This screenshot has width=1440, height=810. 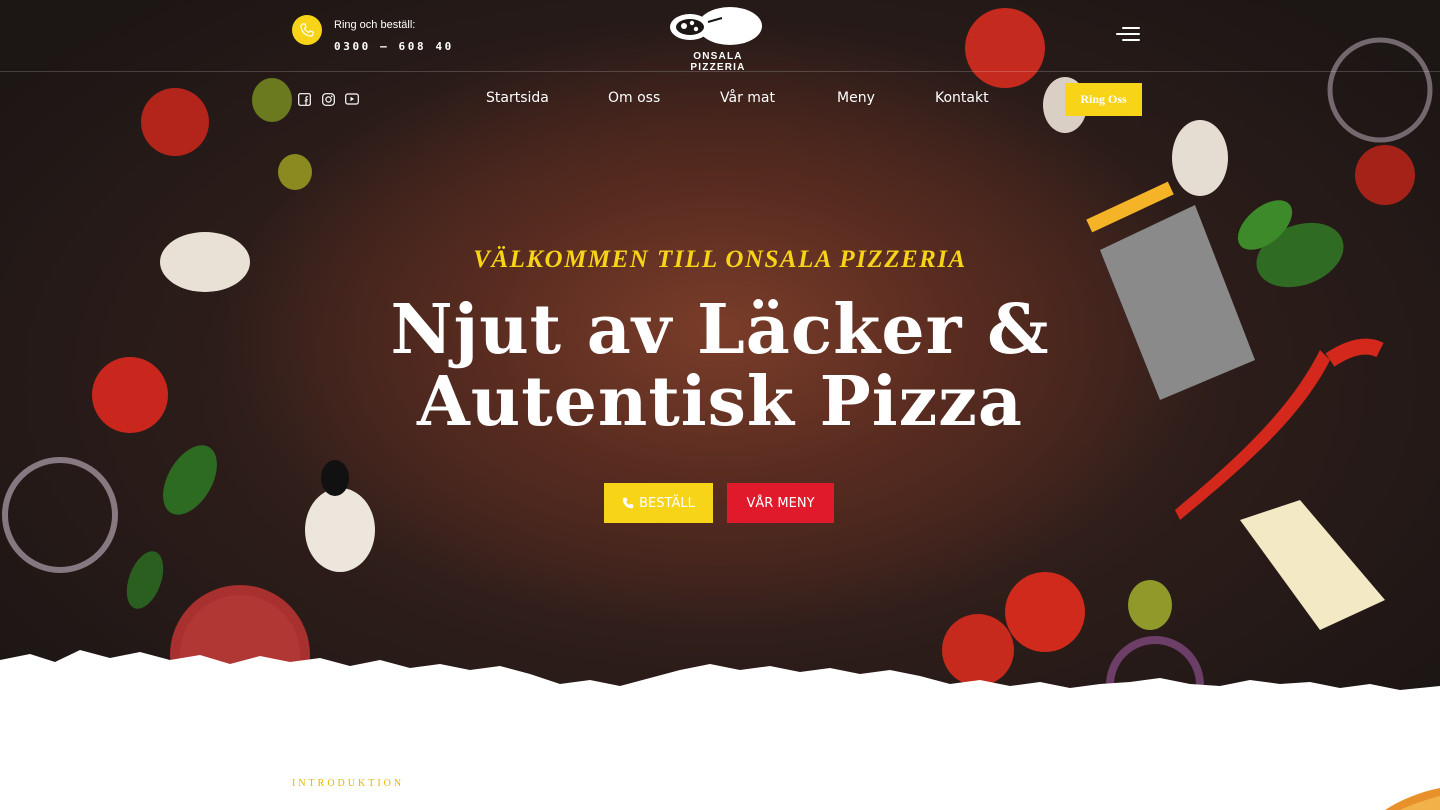 I want to click on call-number: 0300 – 608 40, so click(x=394, y=46).